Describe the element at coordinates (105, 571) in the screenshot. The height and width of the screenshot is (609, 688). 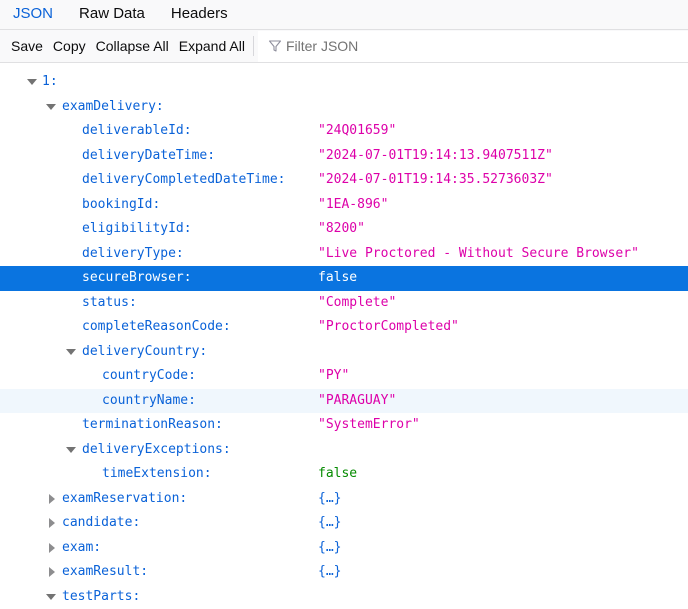
I see `row-key: examResult:` at that location.